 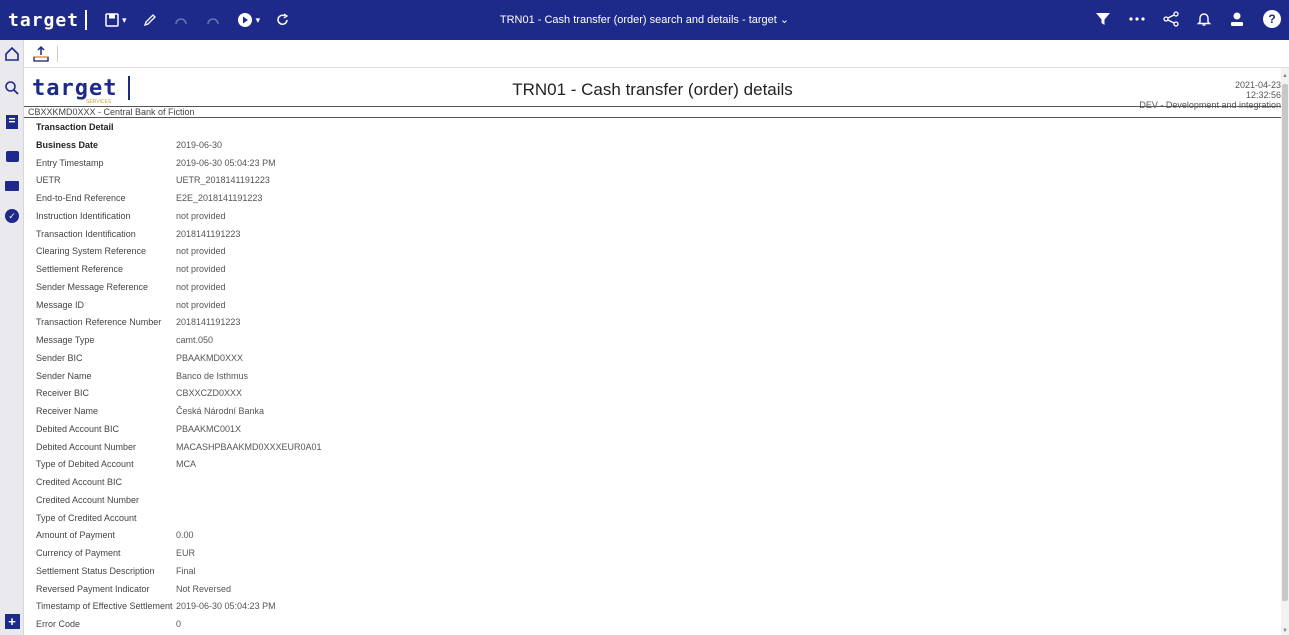 I want to click on detail-label: Reversed Payment Indicator, so click(x=93, y=588).